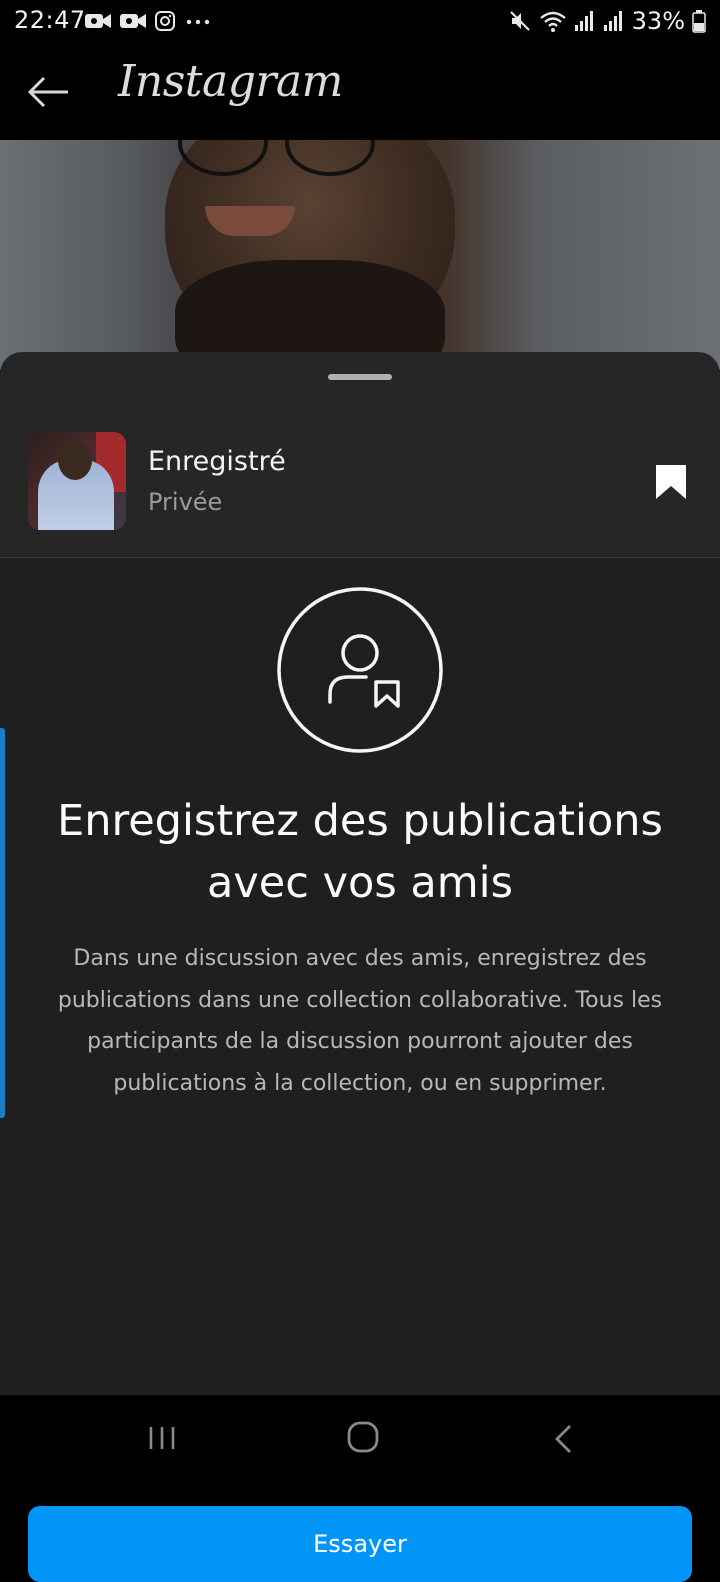 Image resolution: width=720 pixels, height=1582 pixels. I want to click on system-nav-bar, so click(360, 1437).